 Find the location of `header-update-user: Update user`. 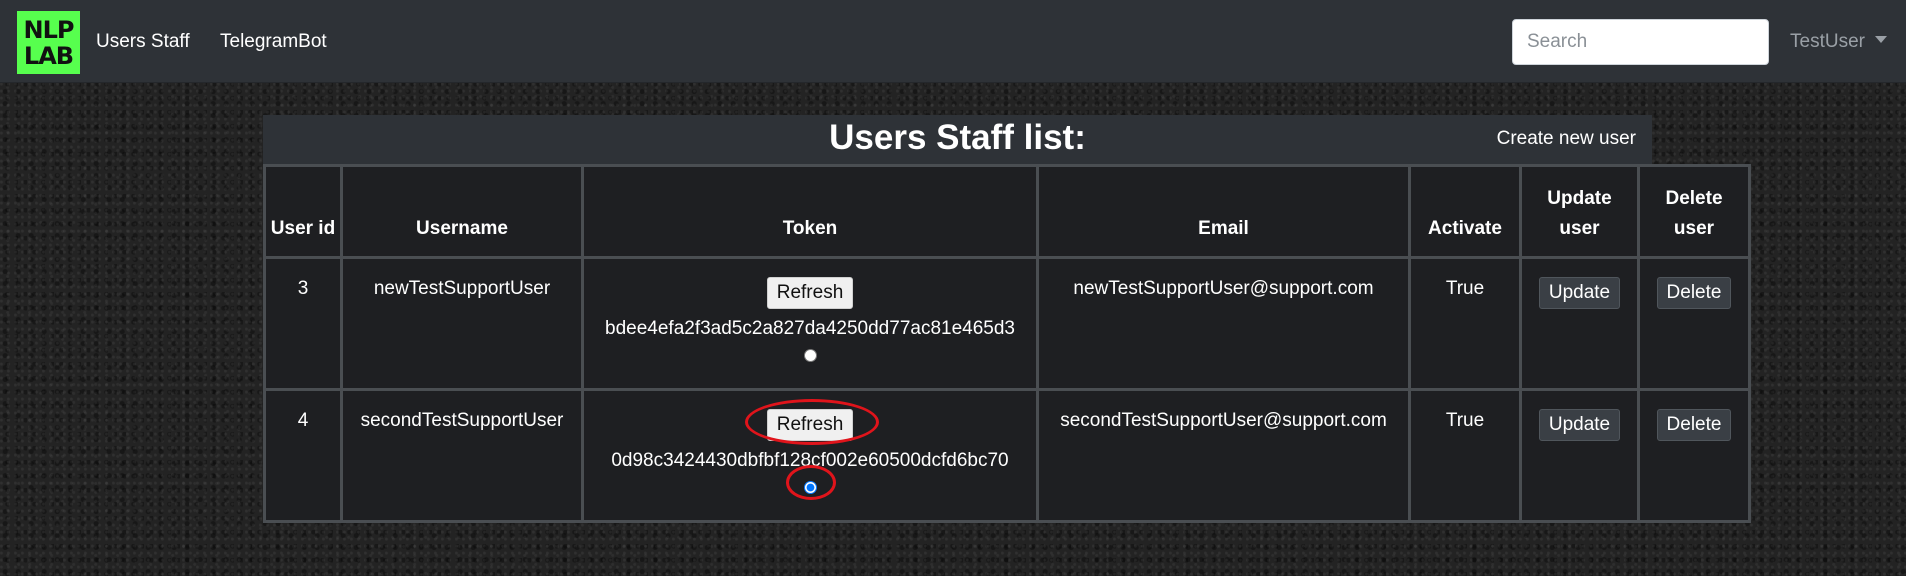

header-update-user: Update user is located at coordinates (1579, 211).